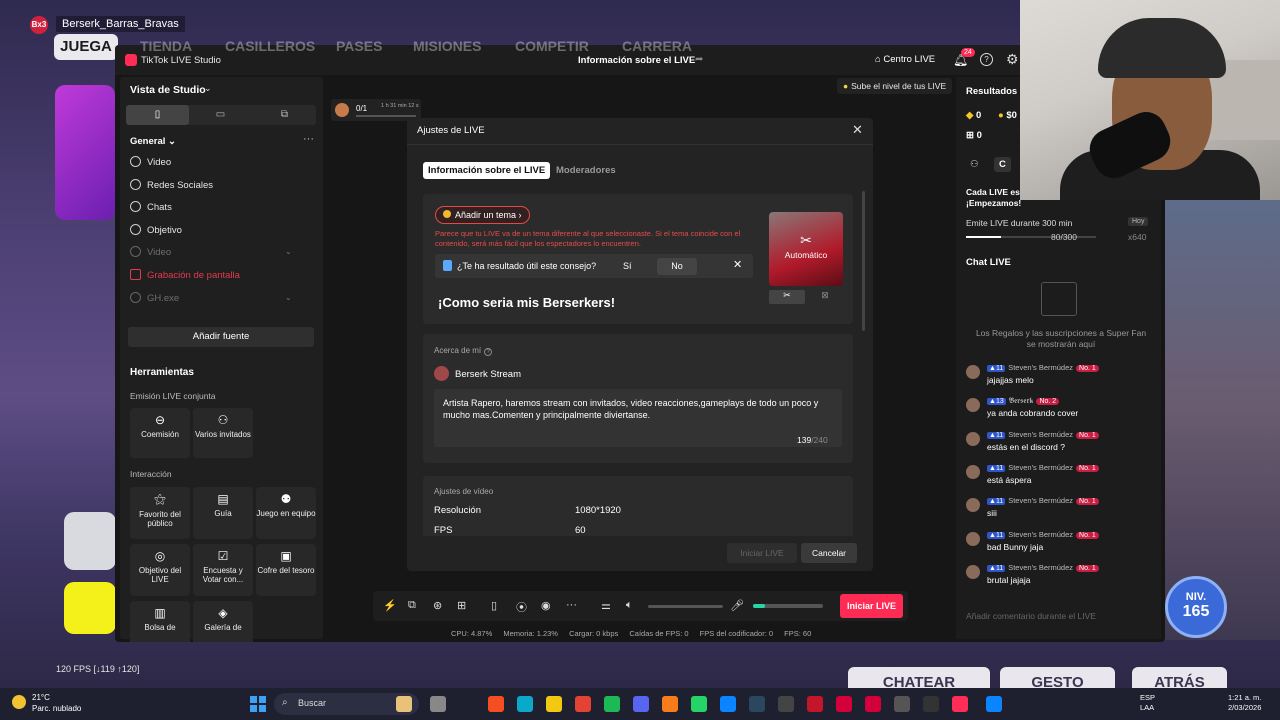 This screenshot has height=720, width=1280. I want to click on results-tab: C, so click(1002, 164).